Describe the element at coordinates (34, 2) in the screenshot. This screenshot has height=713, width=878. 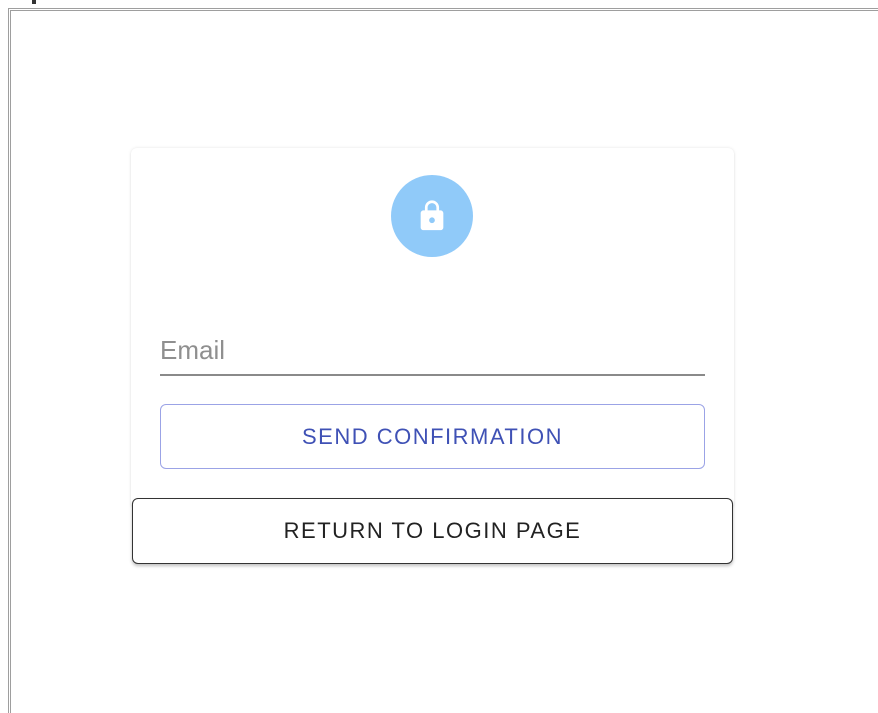
I see `edge-mark` at that location.